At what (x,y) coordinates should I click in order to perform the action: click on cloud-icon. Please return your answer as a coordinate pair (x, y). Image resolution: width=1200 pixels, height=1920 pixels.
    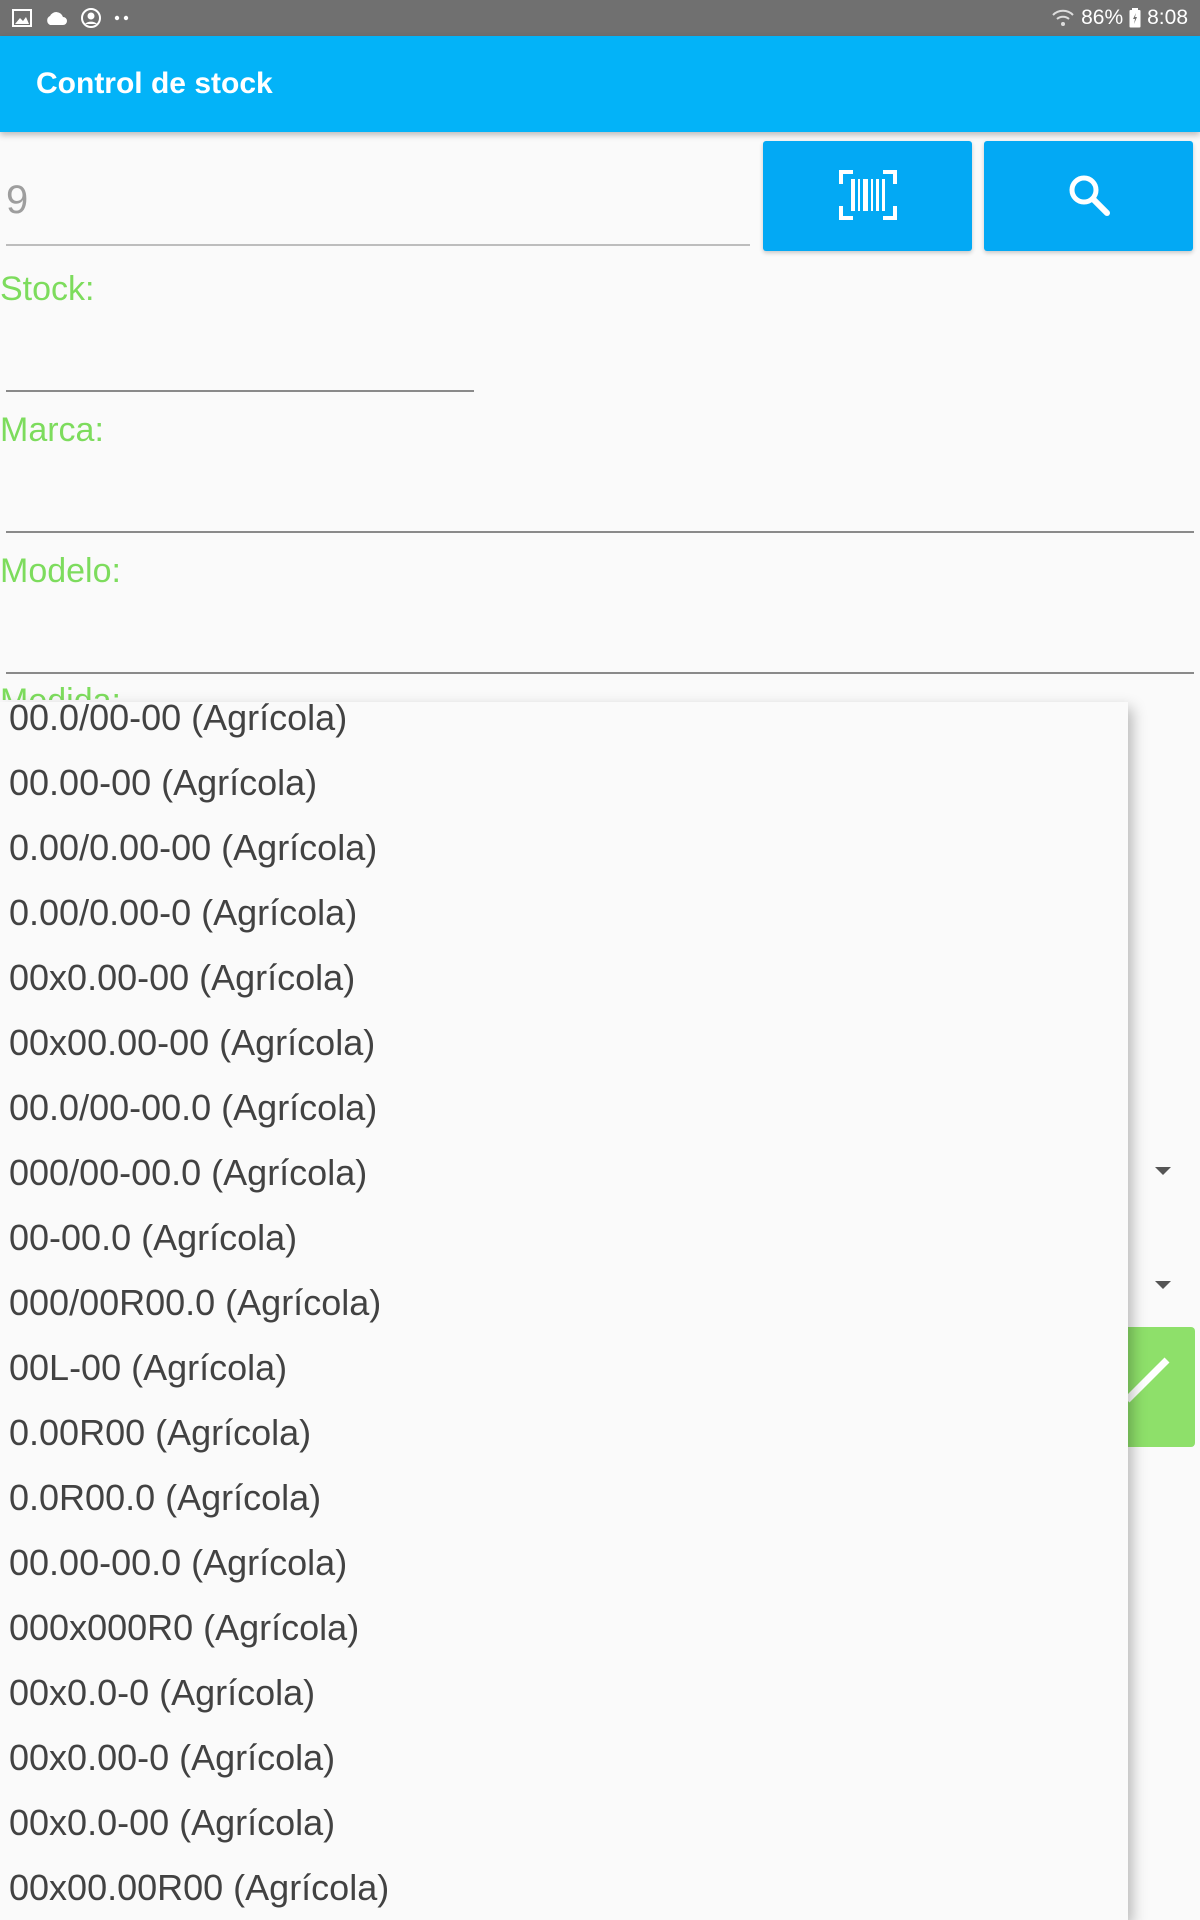
    Looking at the image, I should click on (56, 18).